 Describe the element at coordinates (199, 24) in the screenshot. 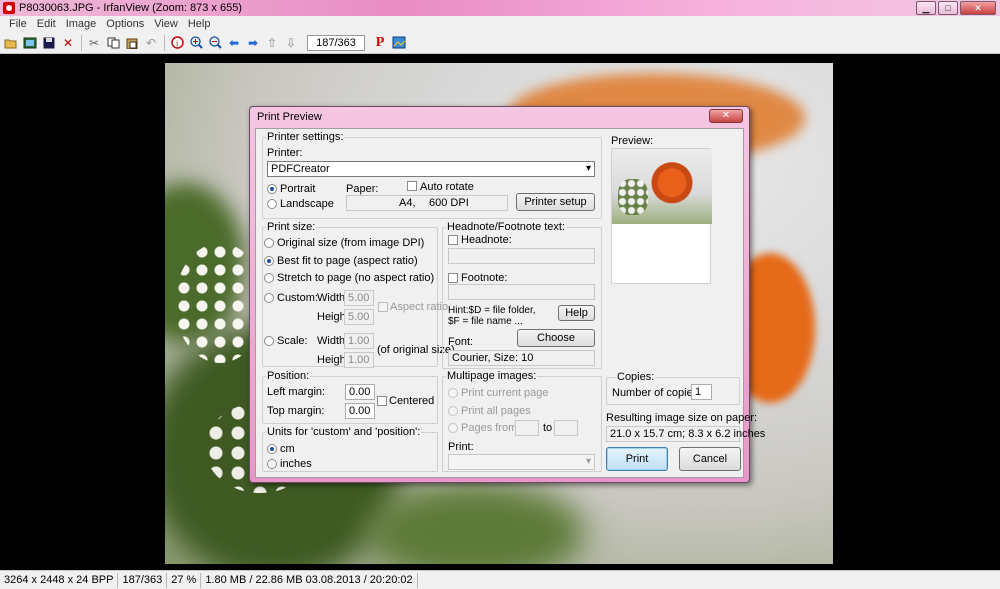

I see `menu-help: Help` at that location.